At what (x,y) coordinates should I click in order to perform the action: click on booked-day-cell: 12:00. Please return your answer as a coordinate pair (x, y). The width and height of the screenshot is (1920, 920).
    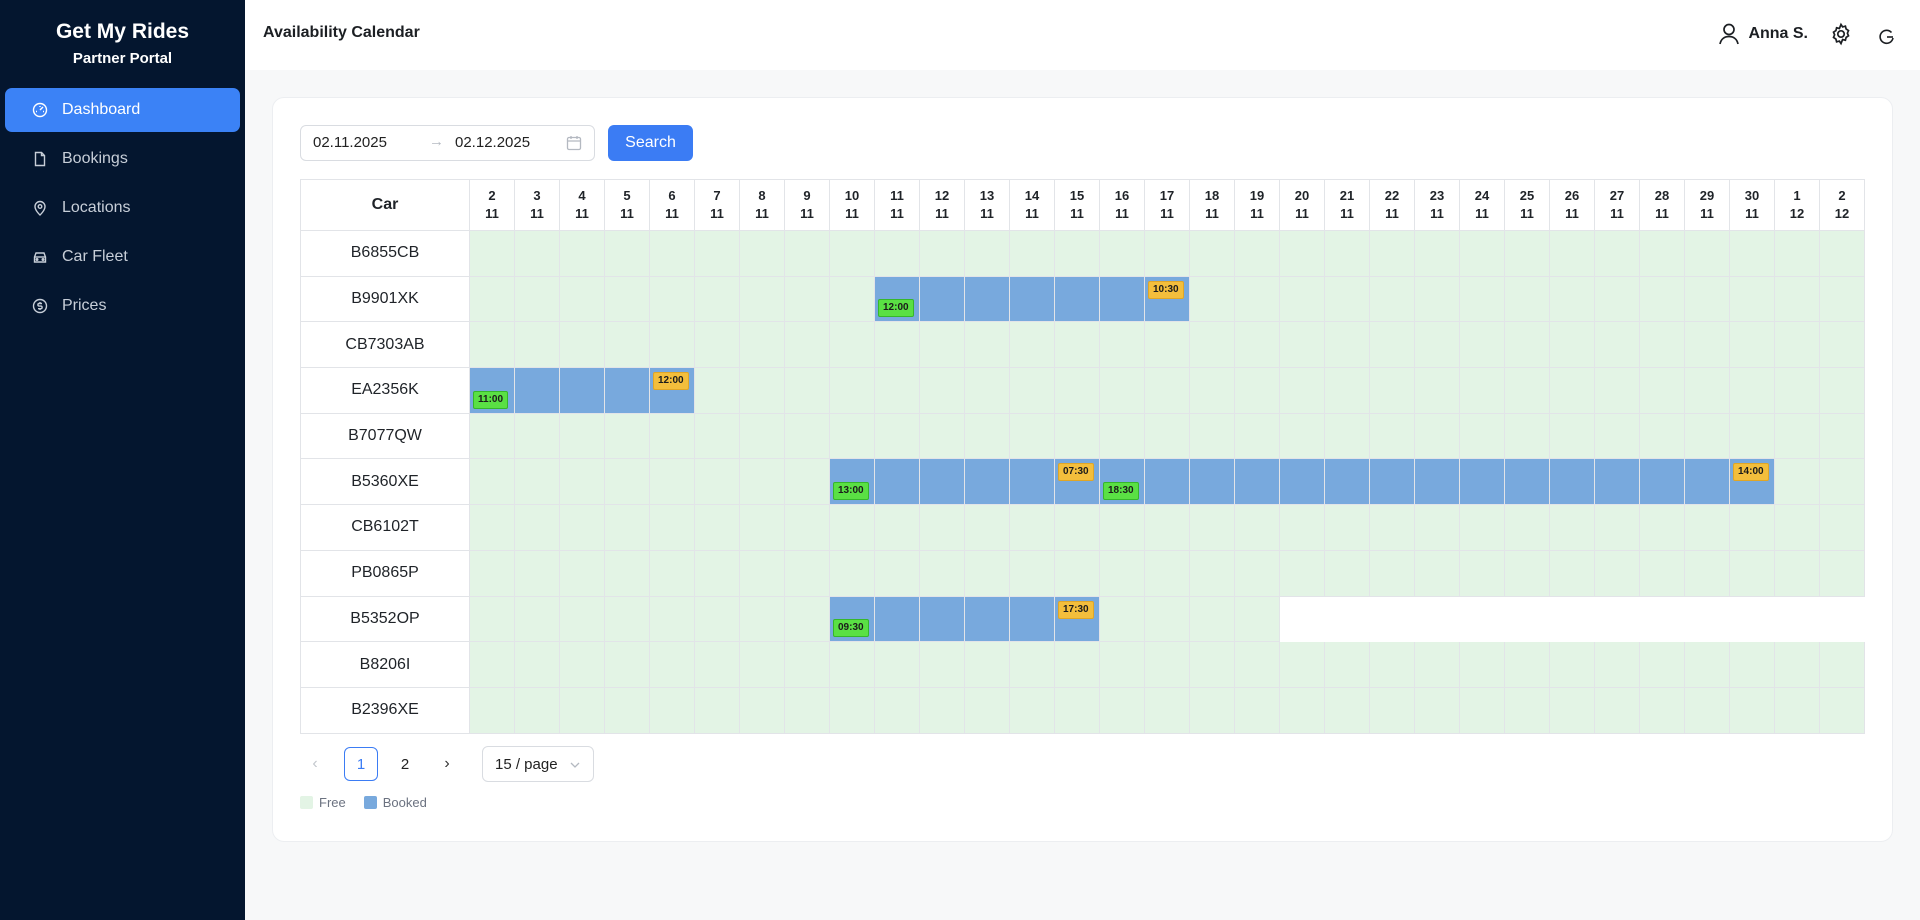
    Looking at the image, I should click on (672, 390).